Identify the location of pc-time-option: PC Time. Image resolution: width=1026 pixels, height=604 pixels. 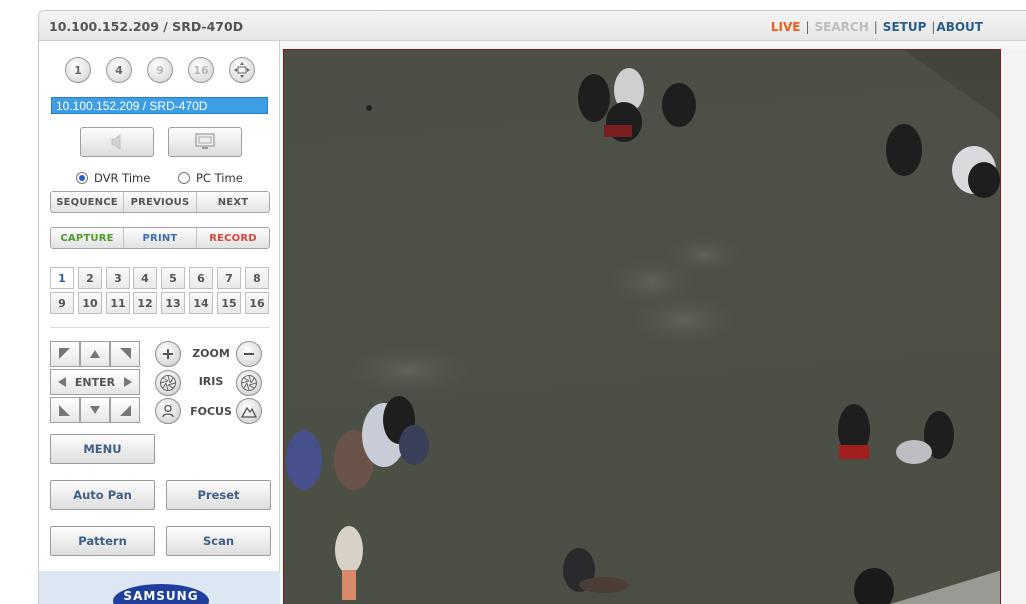
(210, 178).